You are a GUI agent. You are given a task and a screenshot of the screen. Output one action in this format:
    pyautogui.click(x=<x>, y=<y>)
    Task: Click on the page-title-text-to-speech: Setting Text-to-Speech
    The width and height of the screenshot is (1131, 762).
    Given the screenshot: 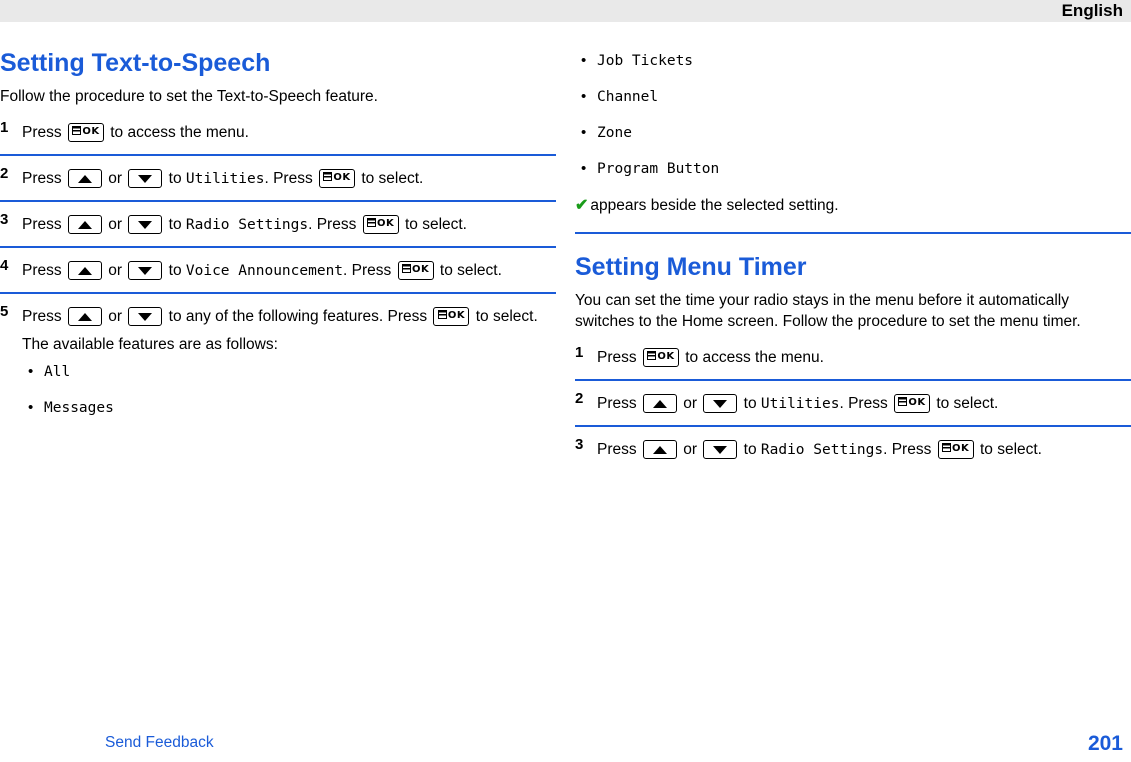 What is the action you would take?
    pyautogui.click(x=135, y=63)
    